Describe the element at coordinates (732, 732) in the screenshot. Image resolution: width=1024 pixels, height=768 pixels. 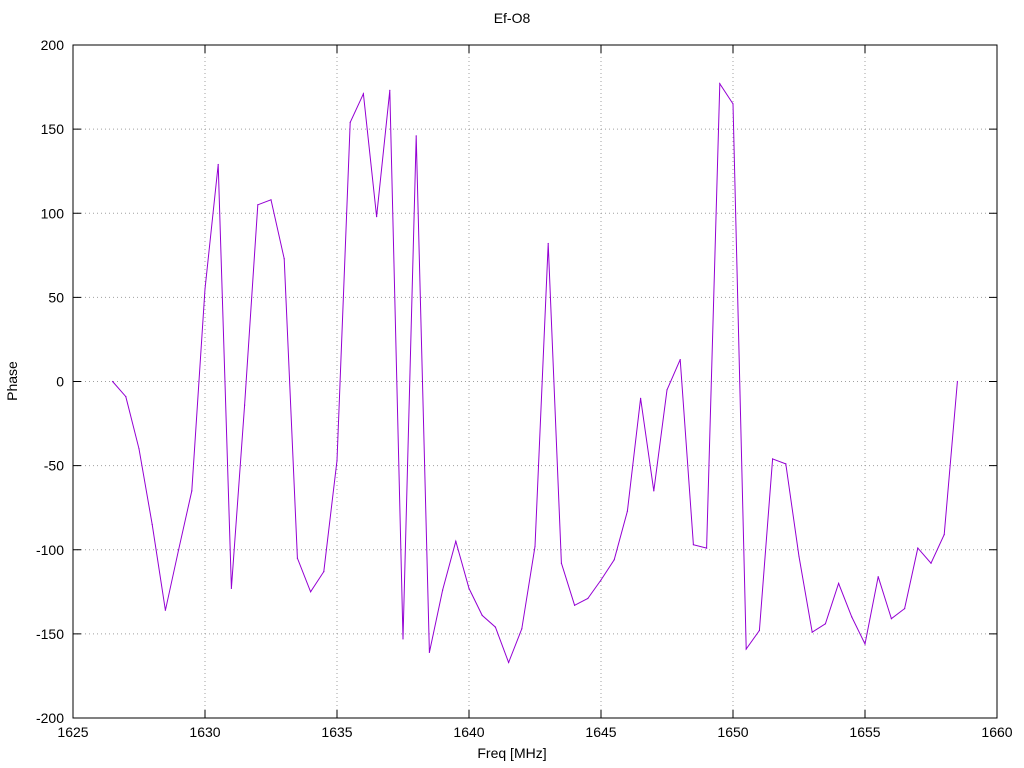
I see `x-tick-label: 1650` at that location.